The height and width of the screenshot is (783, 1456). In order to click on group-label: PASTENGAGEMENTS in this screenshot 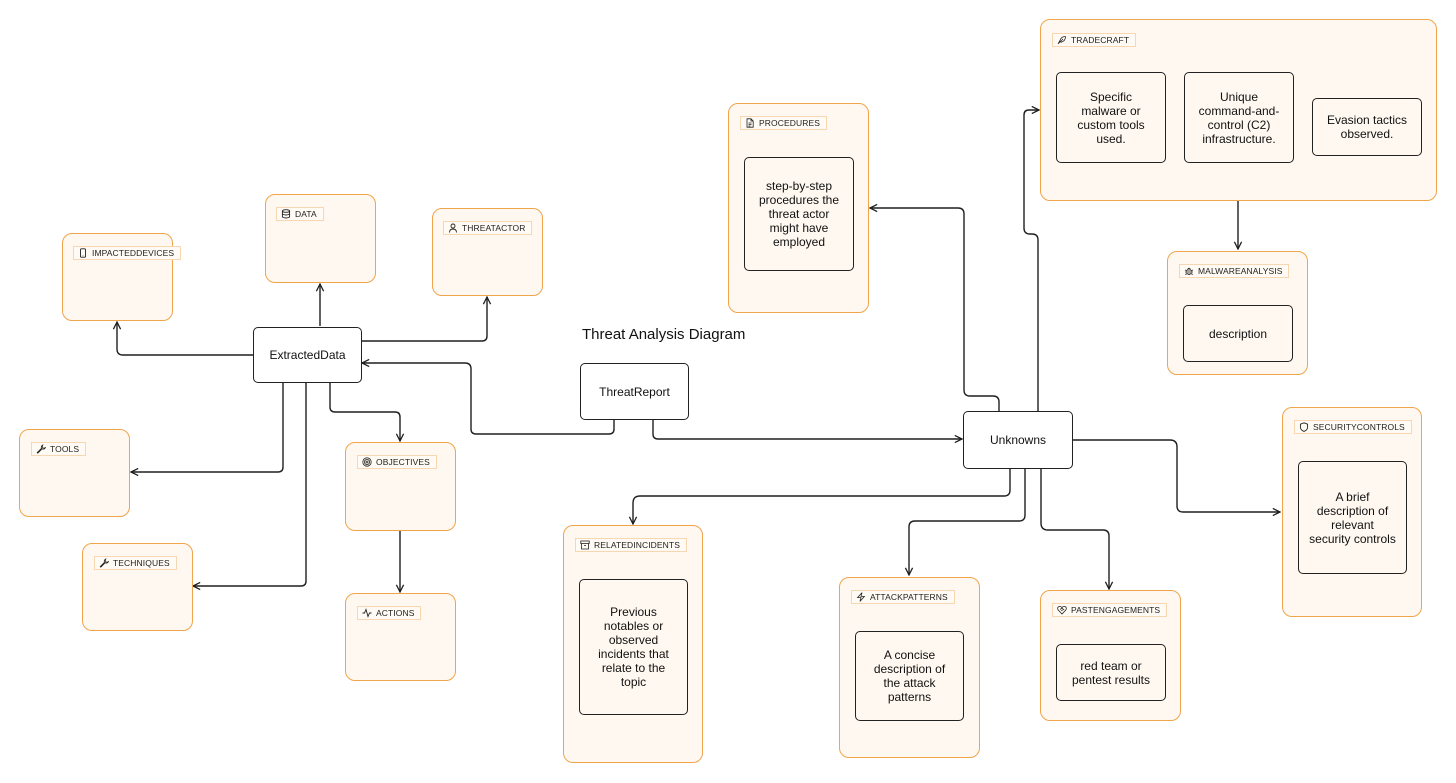, I will do `click(1110, 610)`.